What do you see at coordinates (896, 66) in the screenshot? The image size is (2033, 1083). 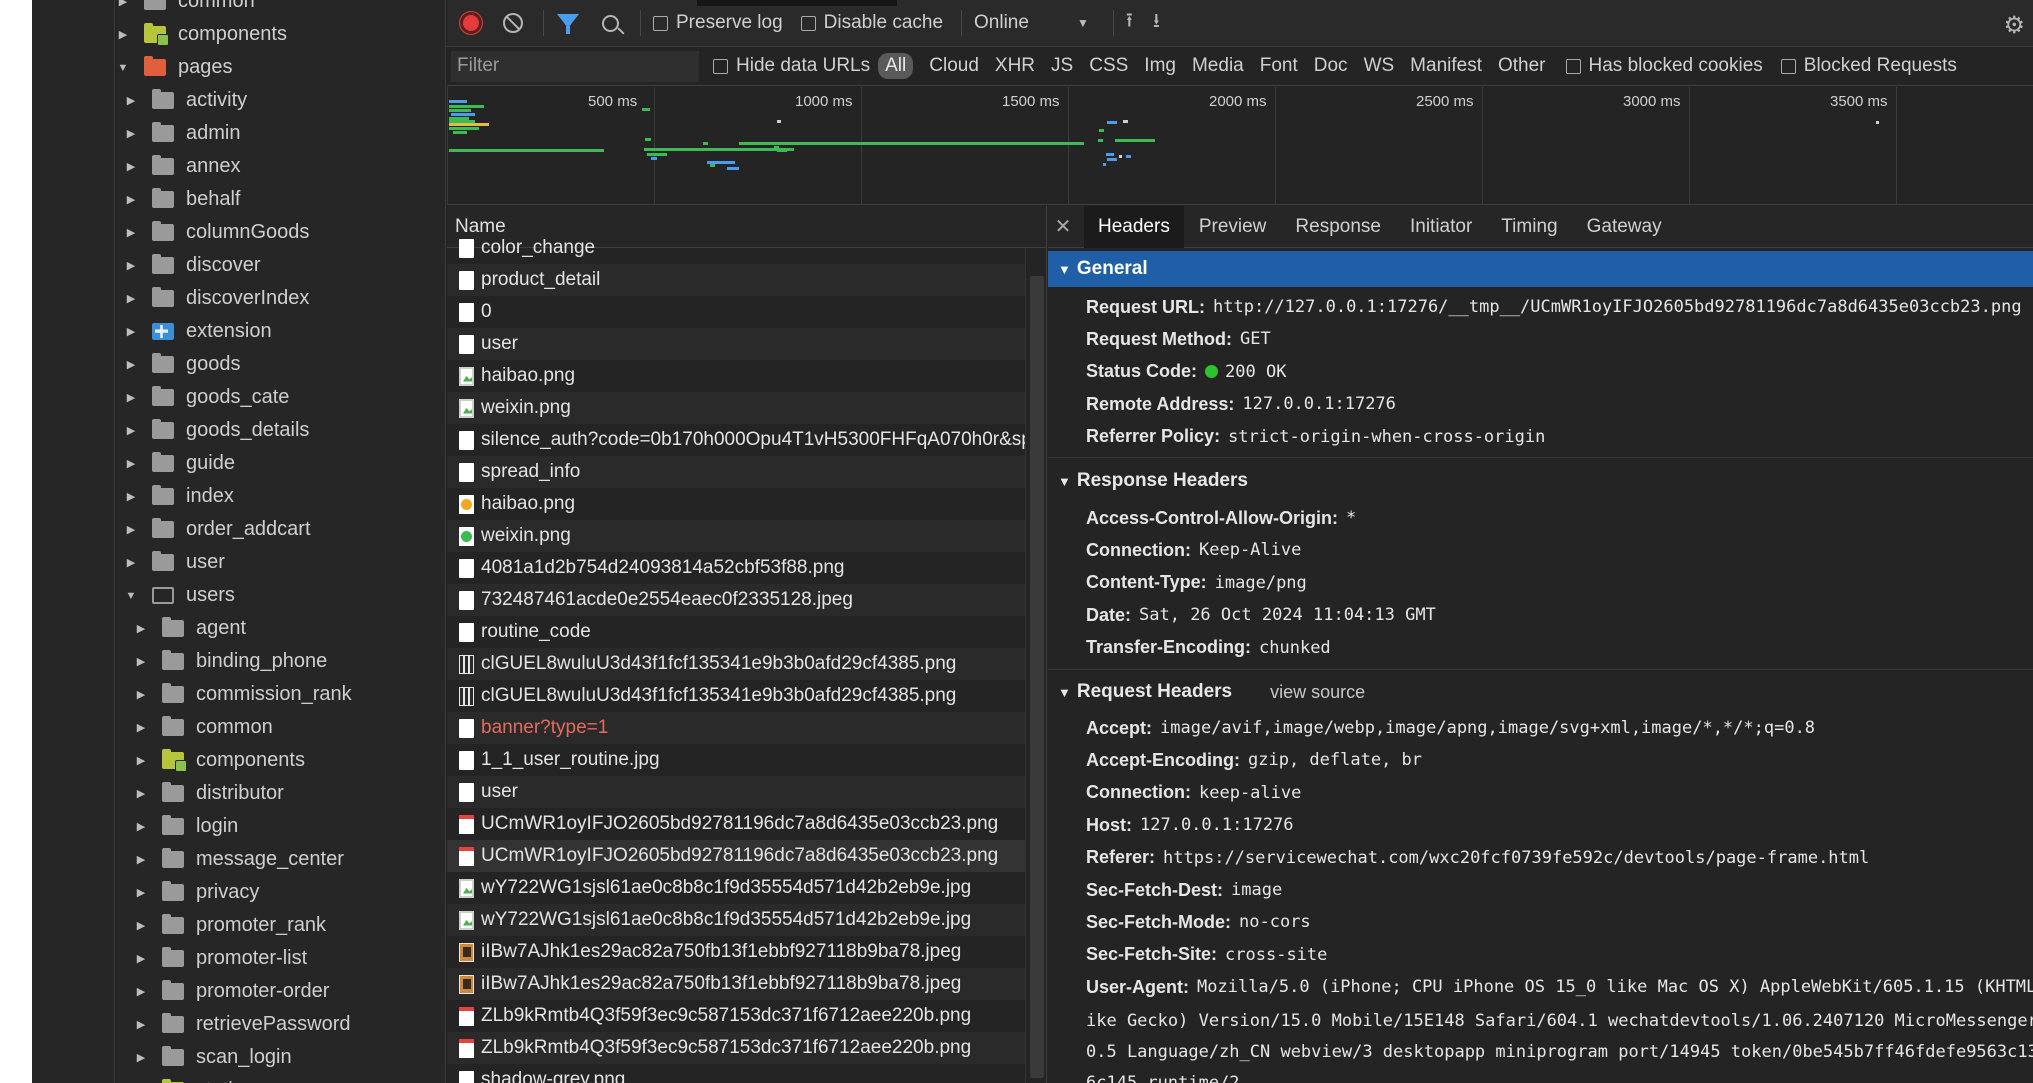 I see `type-filter-all: All` at bounding box center [896, 66].